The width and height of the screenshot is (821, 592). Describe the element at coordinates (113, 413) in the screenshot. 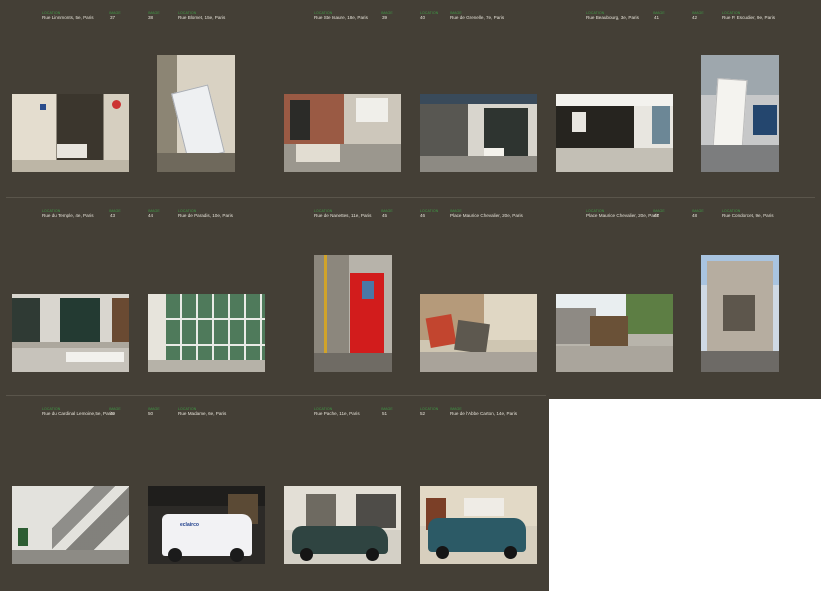

I see `page-number: 49` at that location.